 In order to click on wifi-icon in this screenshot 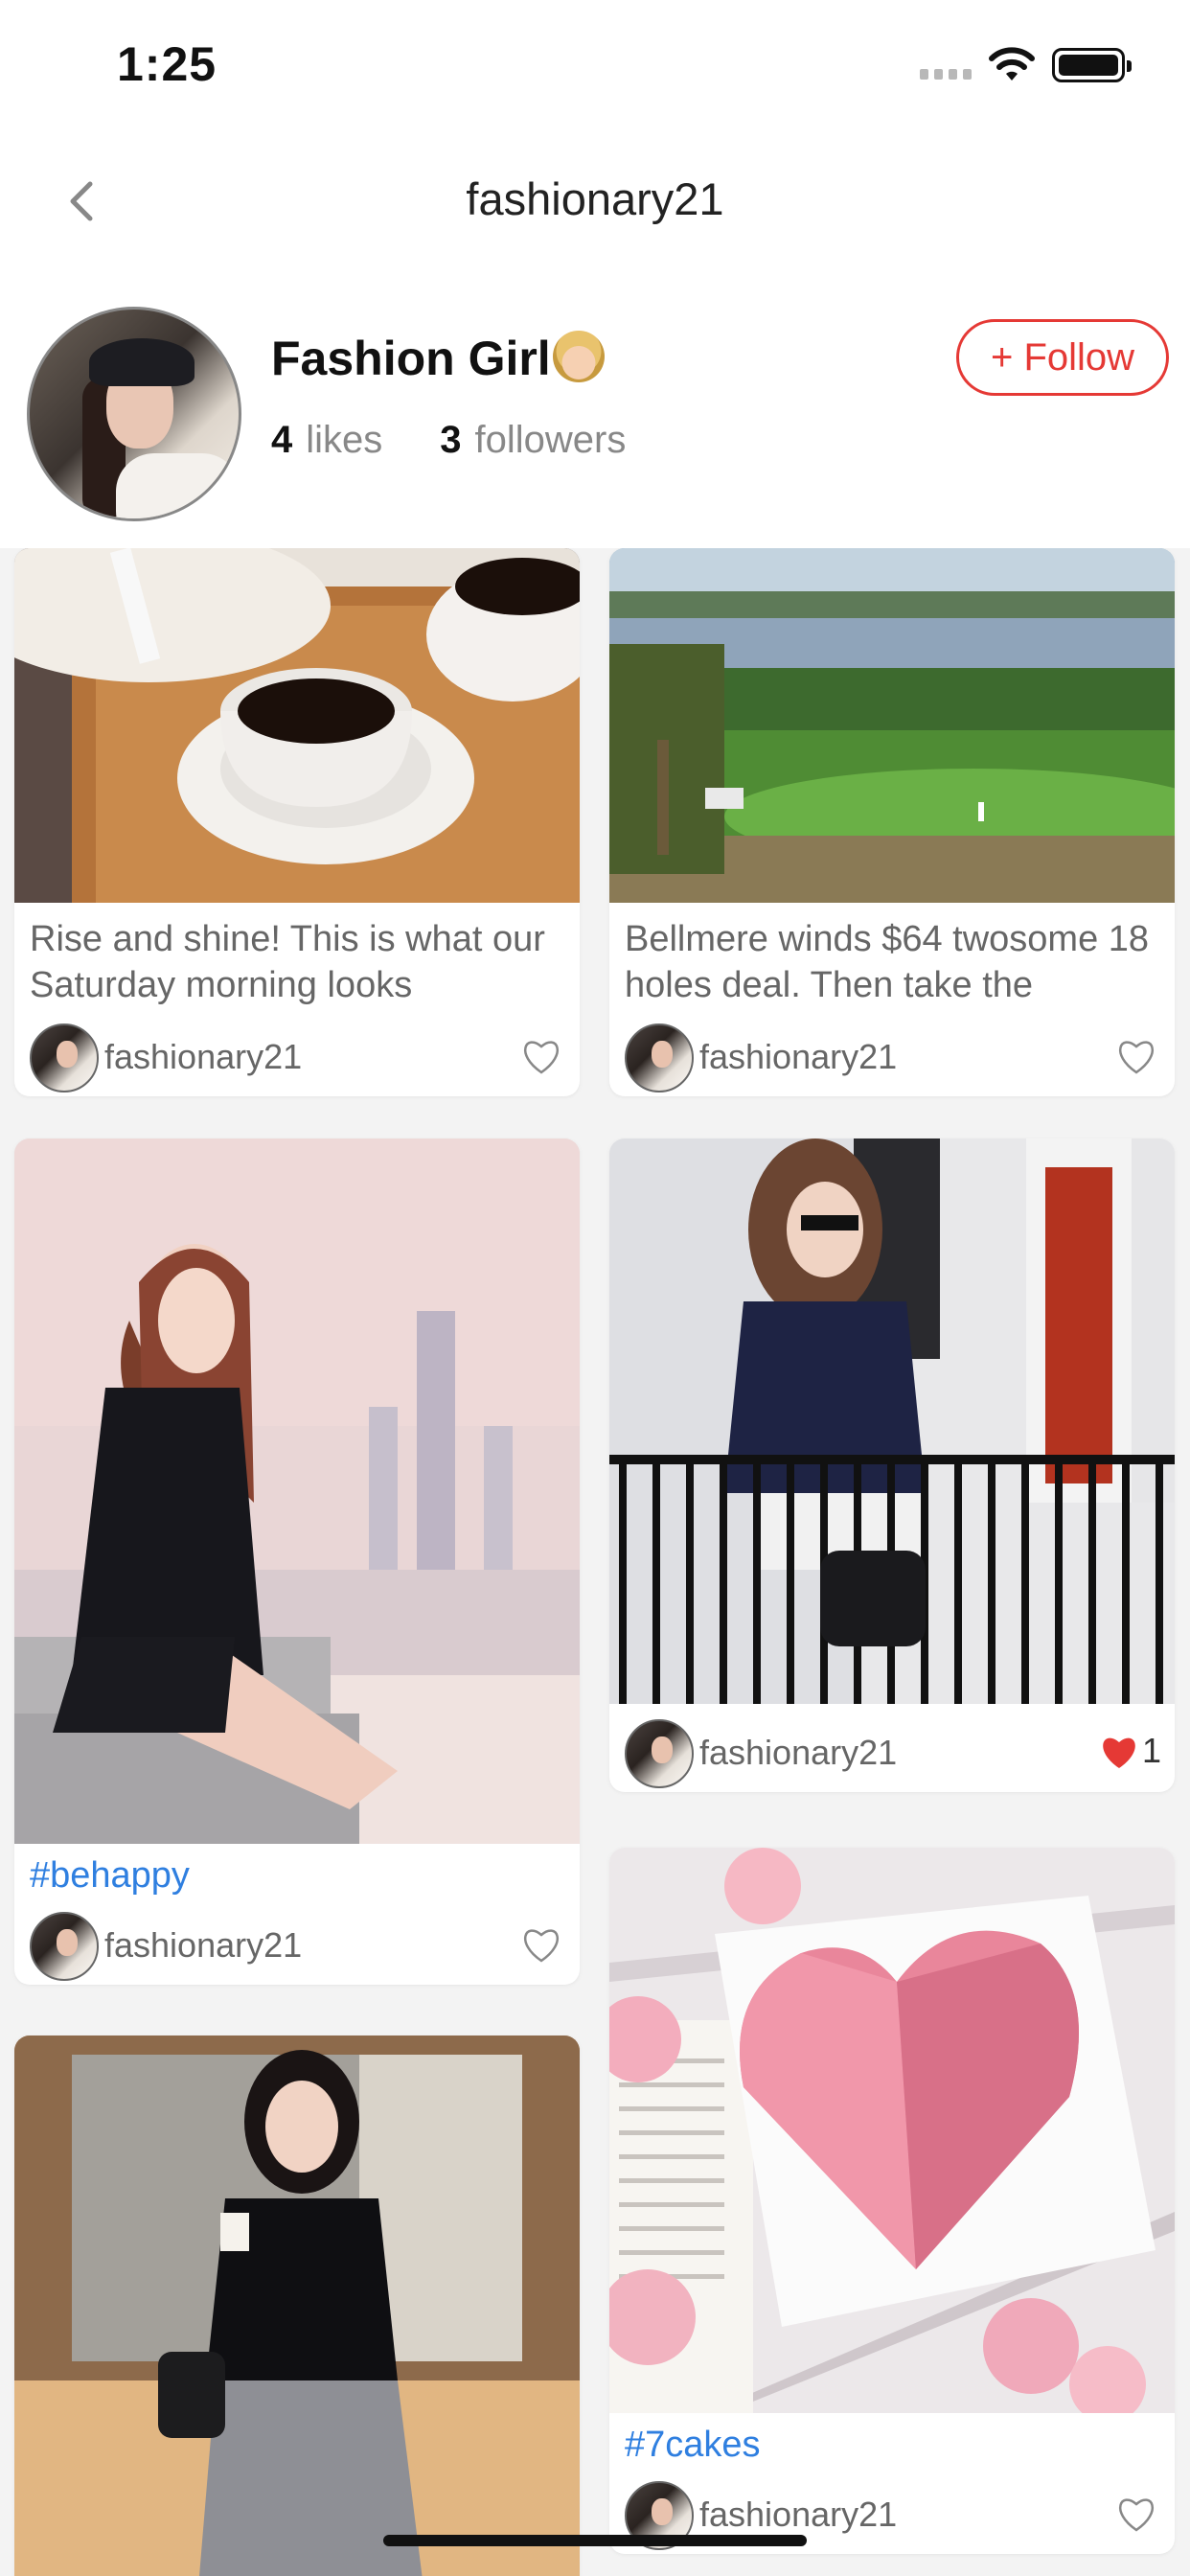, I will do `click(1012, 63)`.